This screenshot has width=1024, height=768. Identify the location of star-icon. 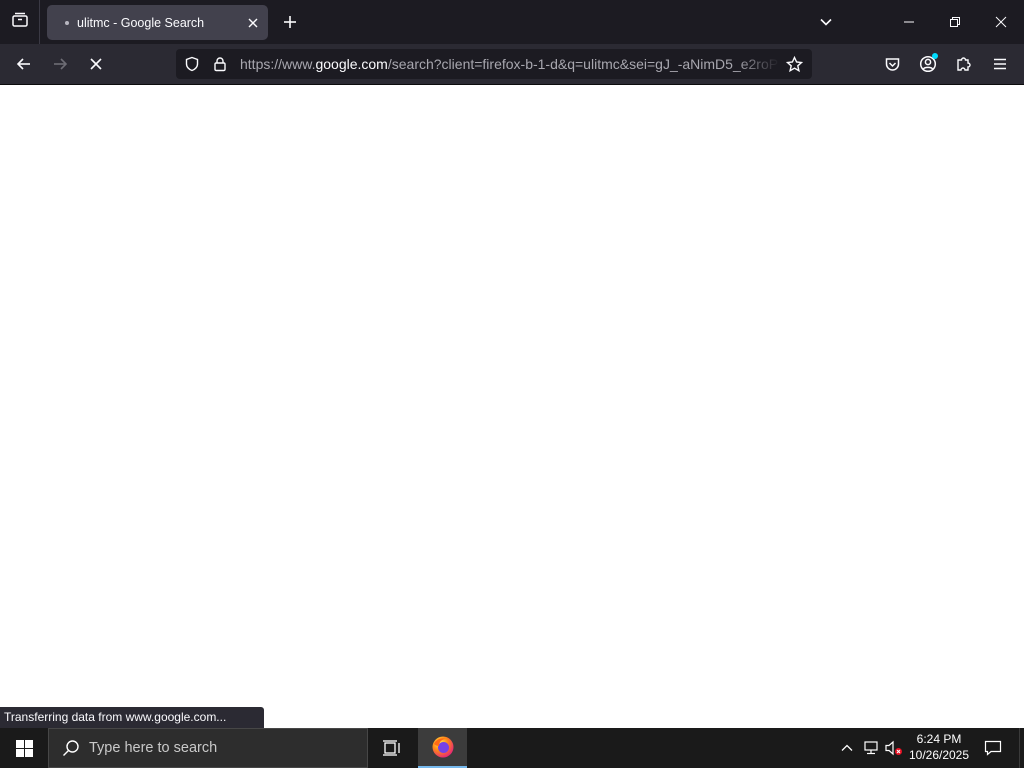
(794, 63).